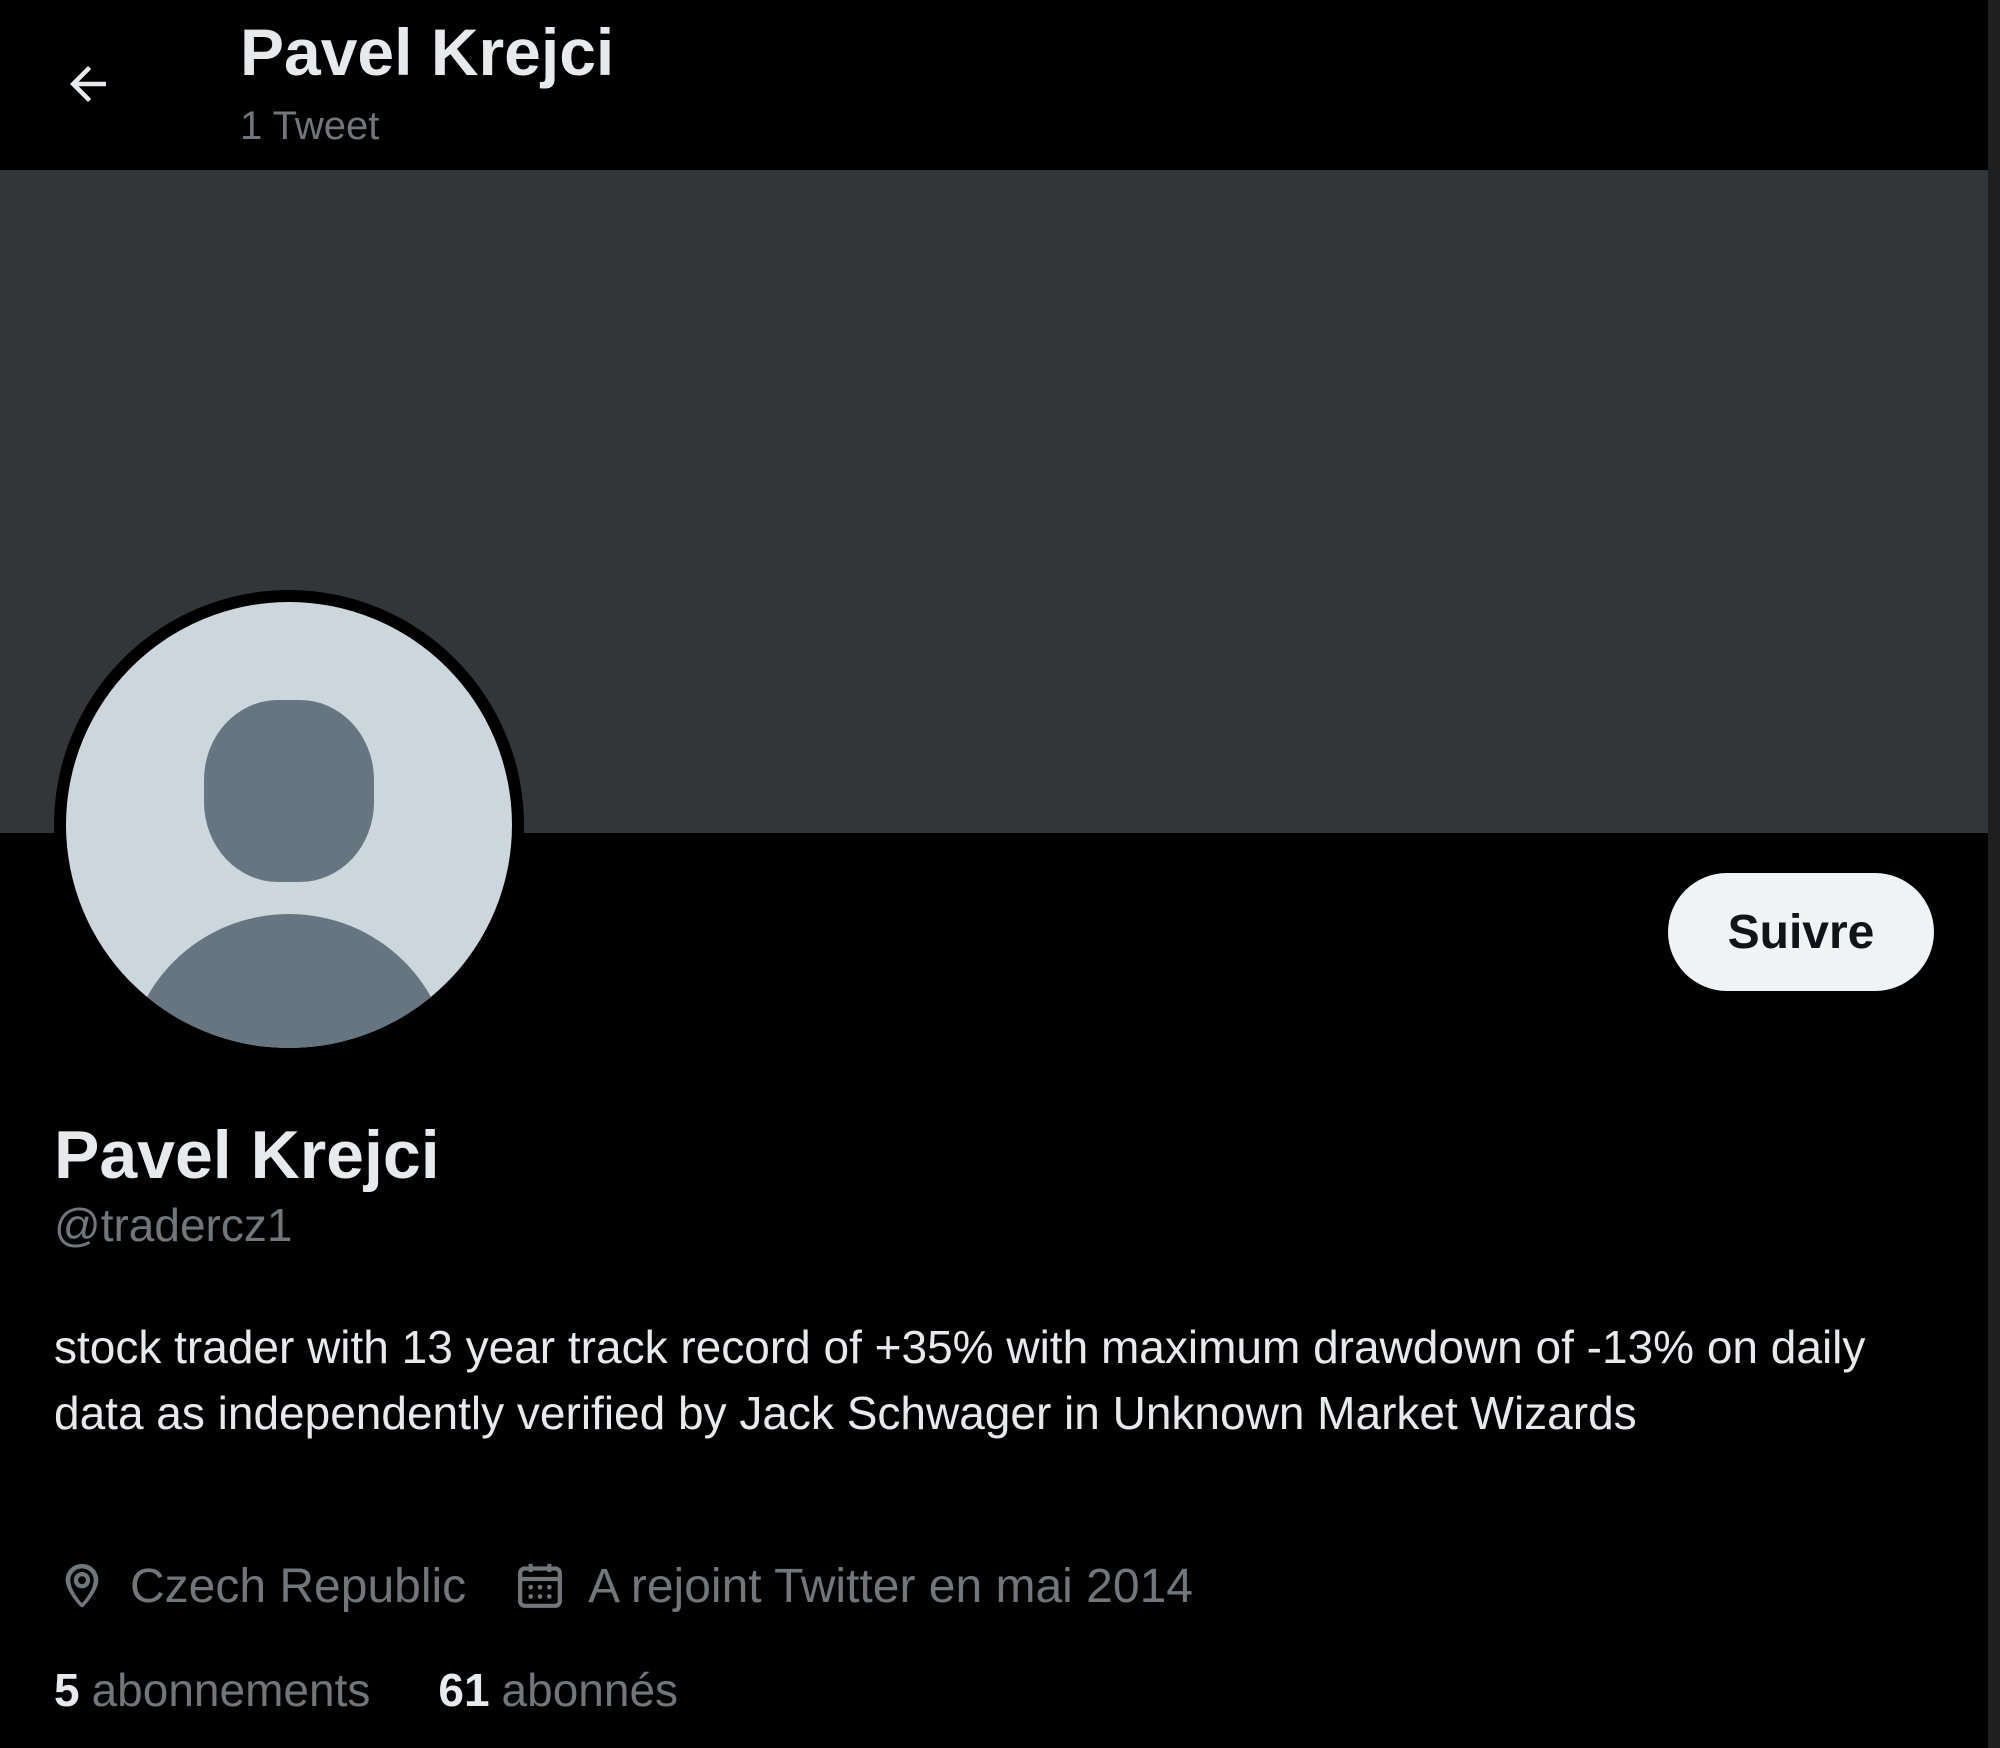  What do you see at coordinates (890, 1586) in the screenshot?
I see `joined-text: A rejoint Twitter en mai 2014` at bounding box center [890, 1586].